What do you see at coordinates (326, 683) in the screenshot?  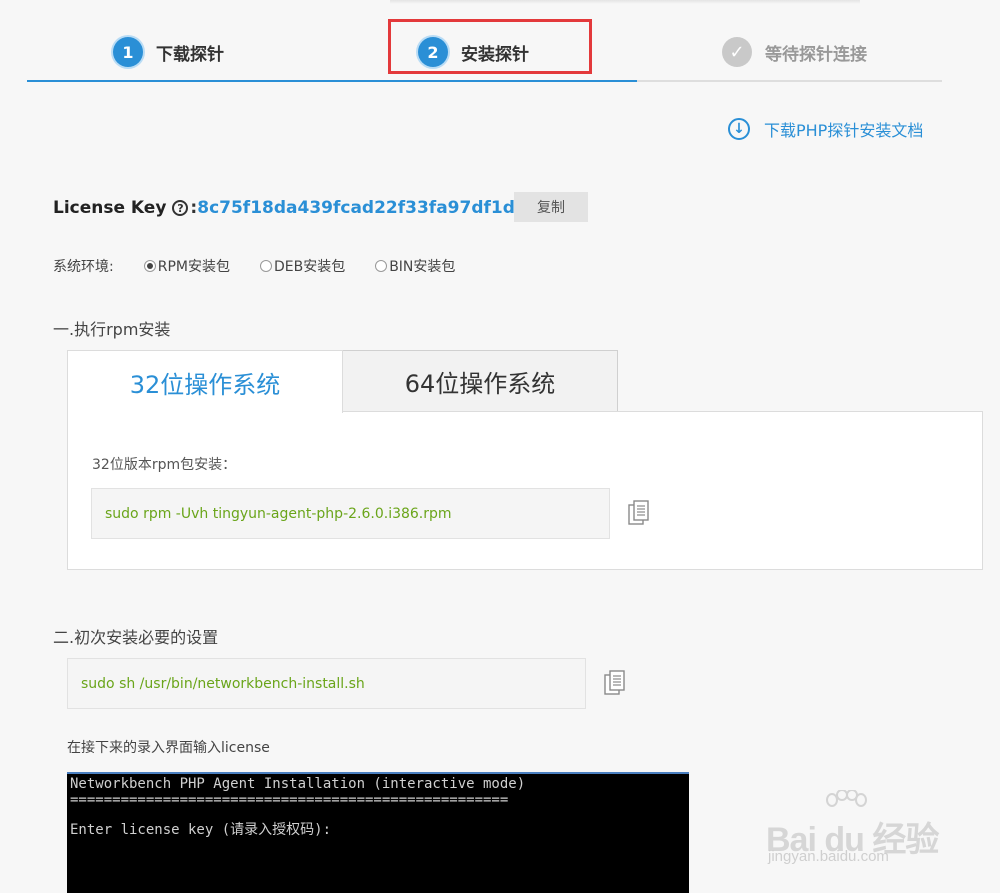 I see `install-script-command-box: sudo sh /usr/bin/networkbench-install.sh` at bounding box center [326, 683].